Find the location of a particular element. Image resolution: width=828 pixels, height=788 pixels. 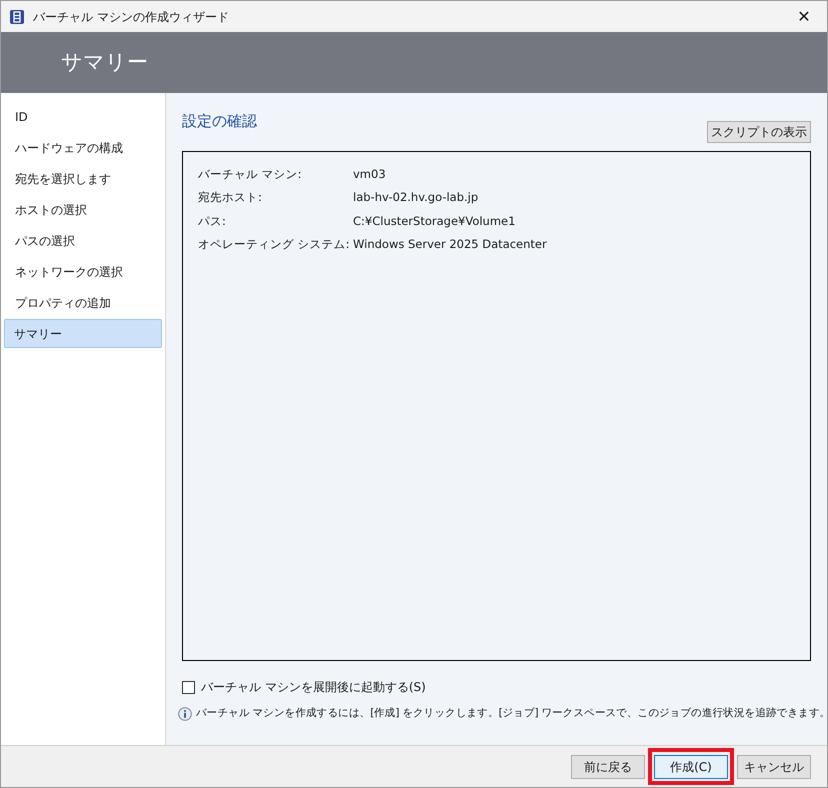

sidebar-item: ネットワークの選択 is located at coordinates (83, 271).